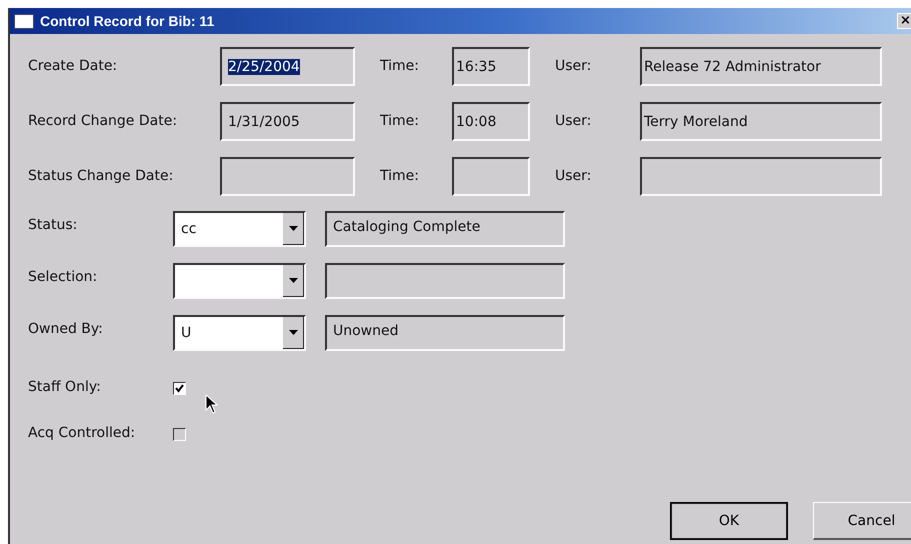 This screenshot has height=544, width=911. I want to click on date-field: 1/31/2005, so click(287, 121).